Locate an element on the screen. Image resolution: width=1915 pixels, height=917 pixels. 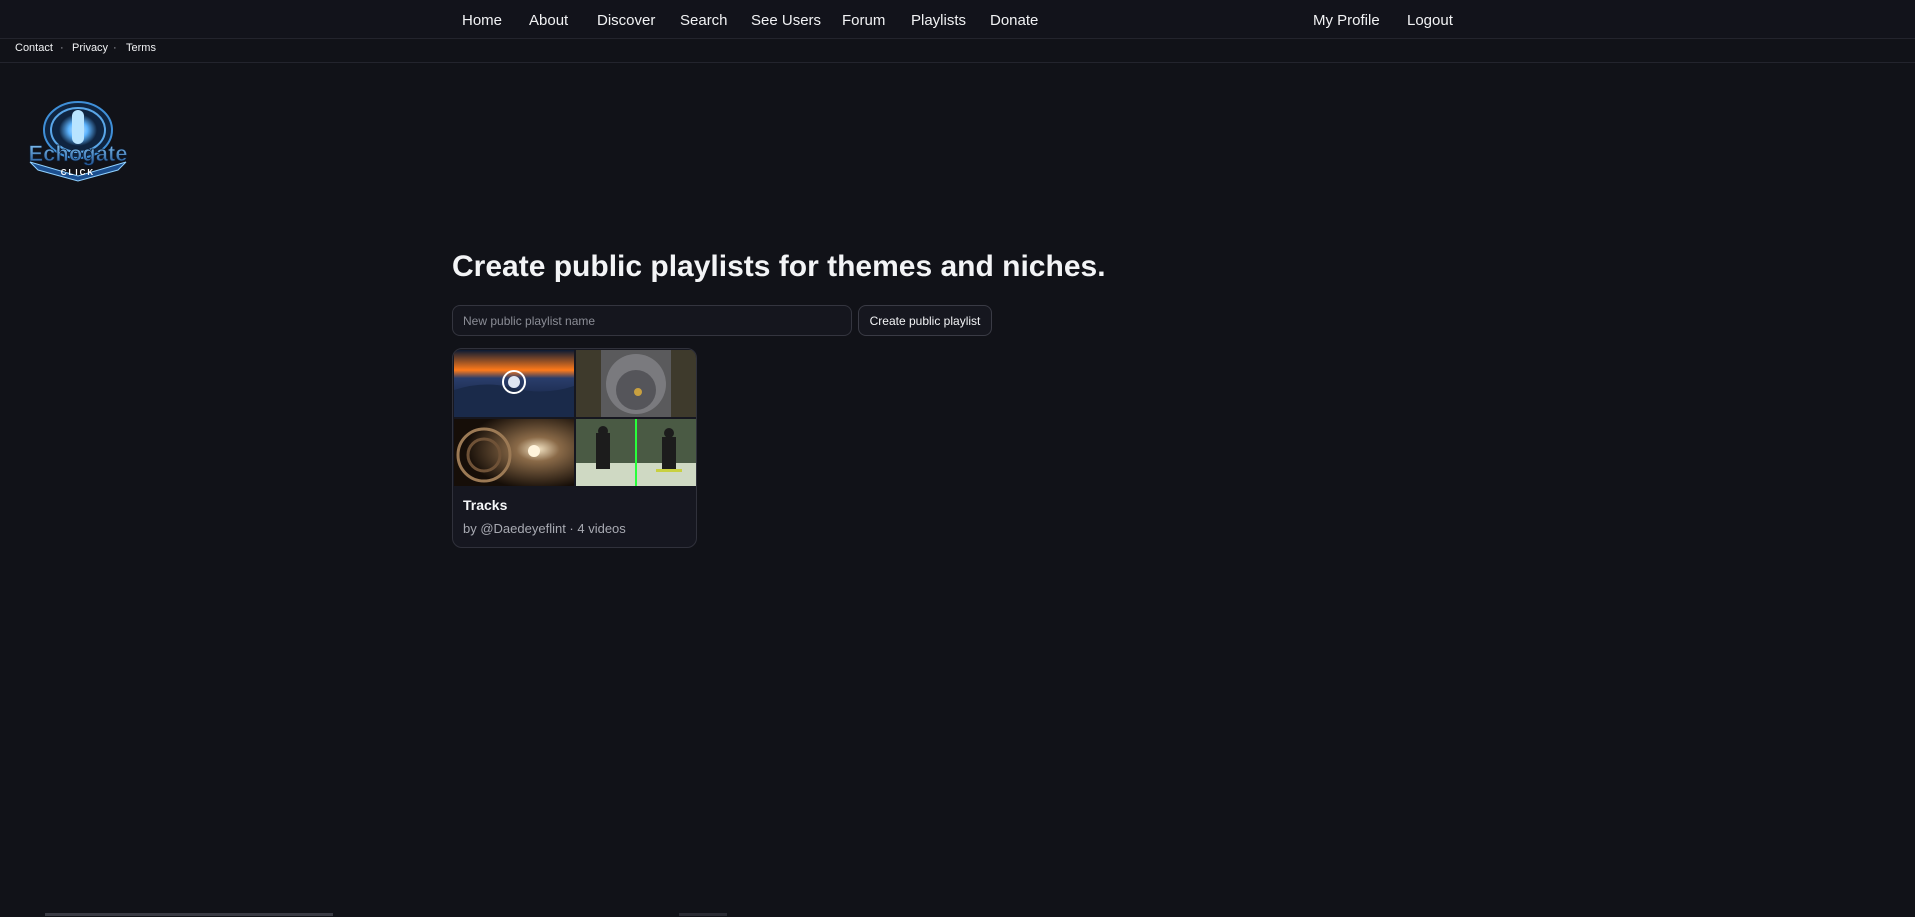
link-contact: Contact is located at coordinates (34, 48).